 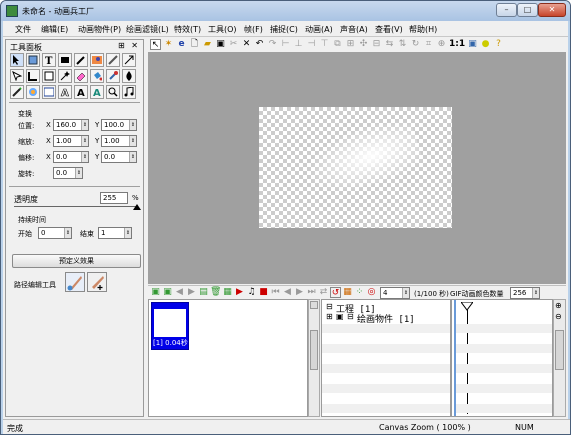 I want to click on menu-view: 查看(V), so click(x=389, y=29).